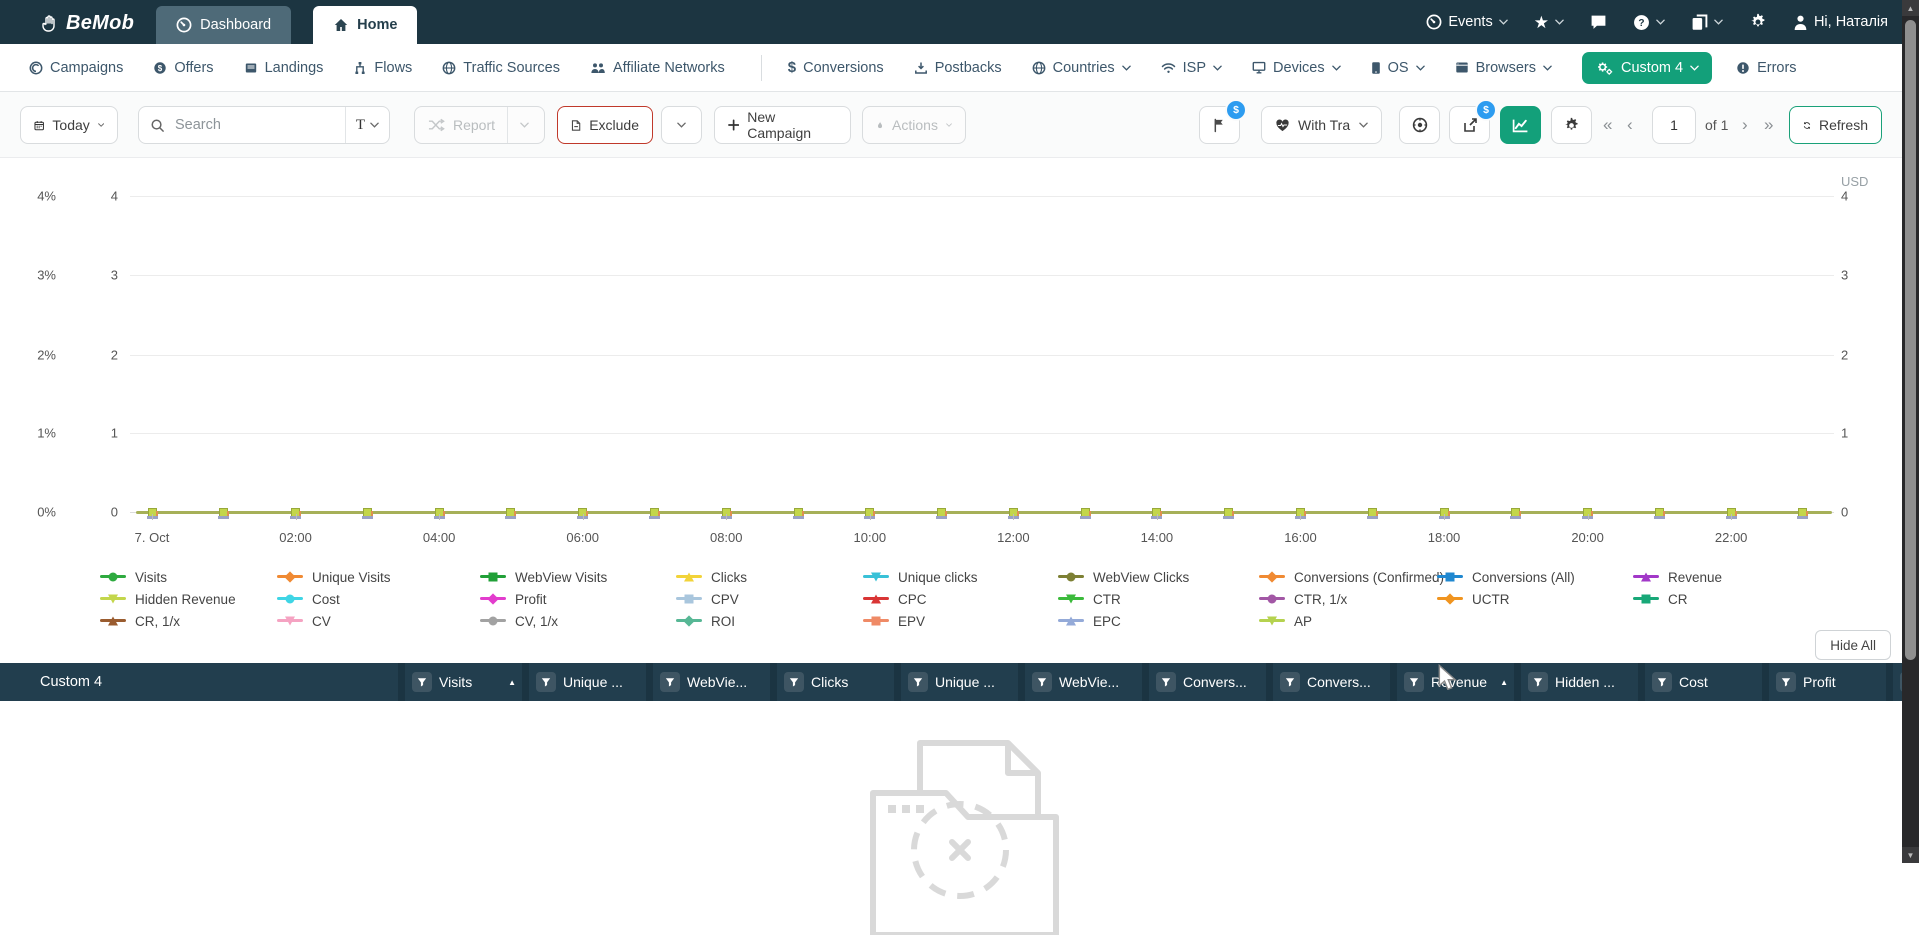  What do you see at coordinates (1158, 577) in the screenshot?
I see `legend-item-webview-clicks: WebView Clicks` at bounding box center [1158, 577].